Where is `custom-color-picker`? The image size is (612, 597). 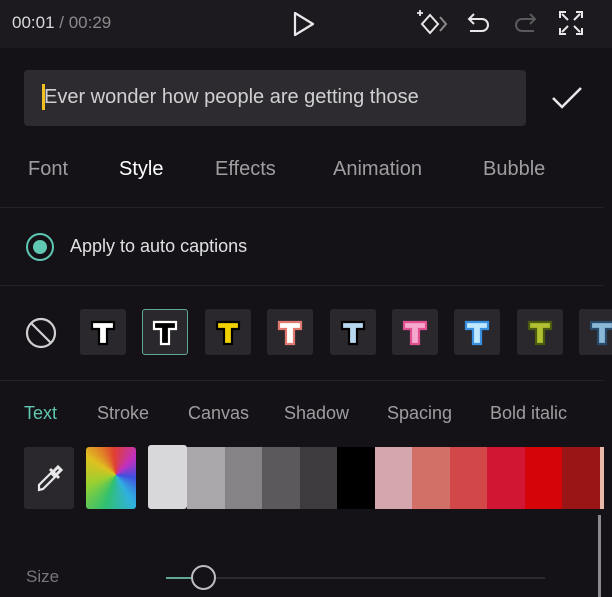 custom-color-picker is located at coordinates (111, 478).